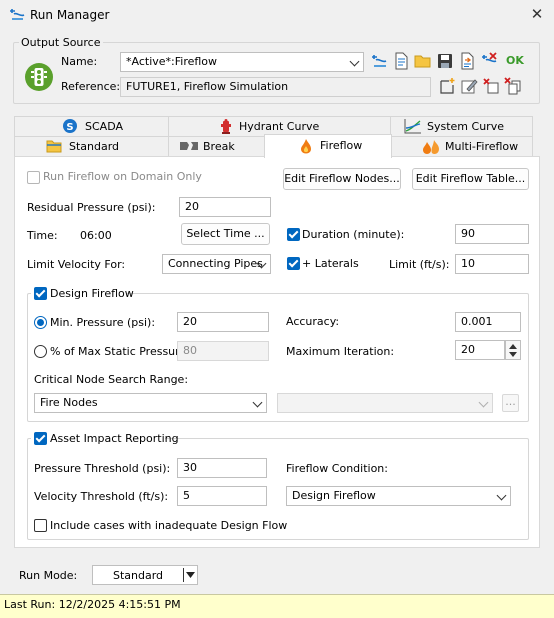 Image resolution: width=554 pixels, height=618 pixels. What do you see at coordinates (489, 61) in the screenshot?
I see `cancel-compute-icon` at bounding box center [489, 61].